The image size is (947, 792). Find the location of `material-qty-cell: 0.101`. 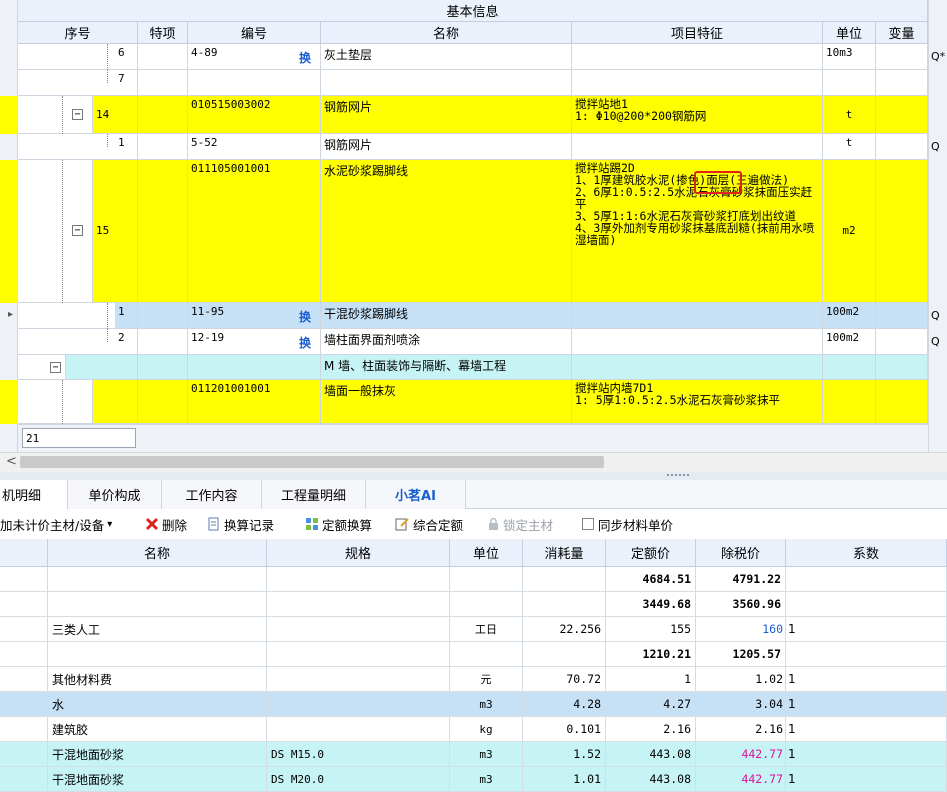

material-qty-cell: 0.101 is located at coordinates (564, 729).